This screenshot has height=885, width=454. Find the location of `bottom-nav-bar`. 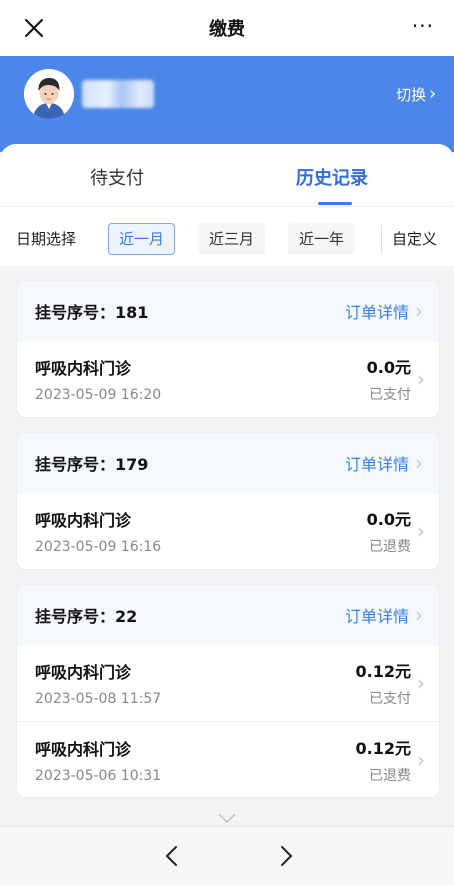

bottom-nav-bar is located at coordinates (227, 855).